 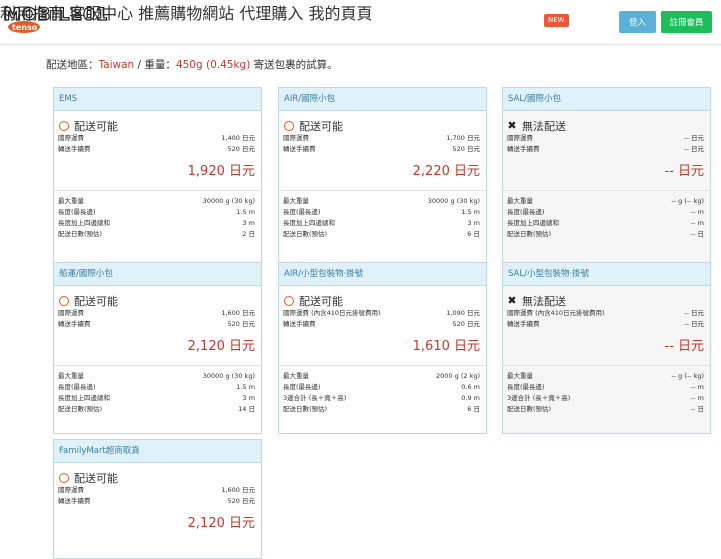 I want to click on package-weight: 450g (0.45kg), so click(x=213, y=65).